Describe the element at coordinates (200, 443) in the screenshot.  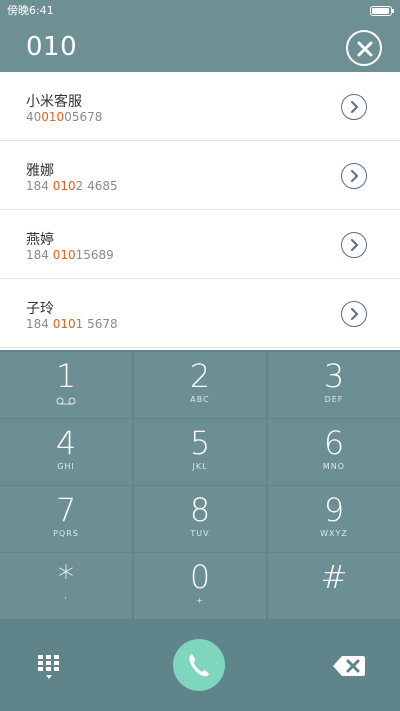
I see `key-digit: 5` at that location.